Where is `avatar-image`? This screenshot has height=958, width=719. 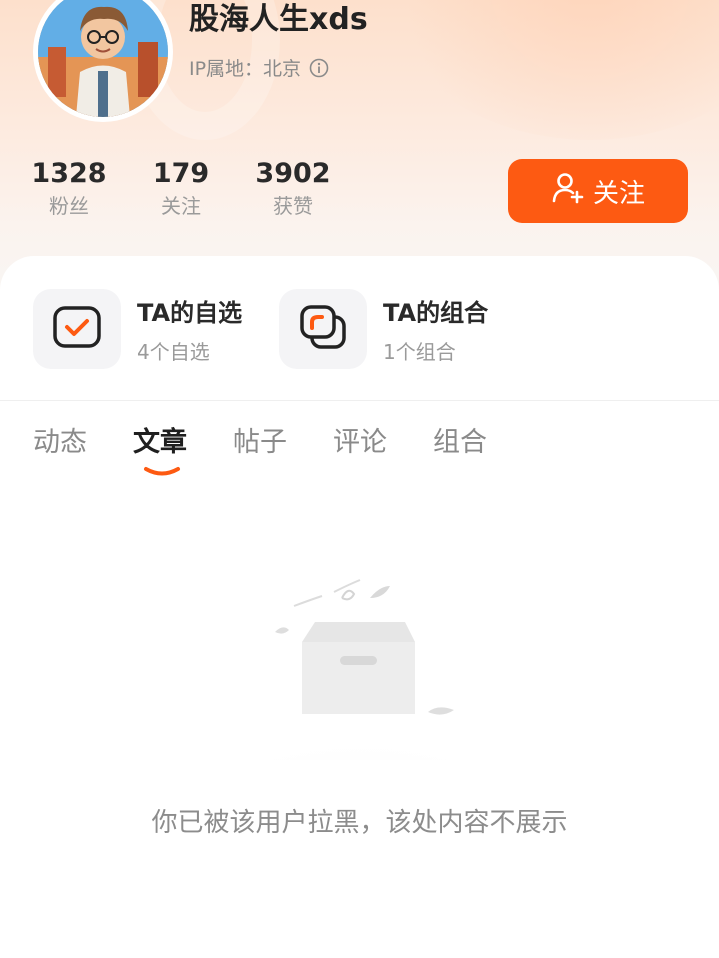 avatar-image is located at coordinates (103, 58).